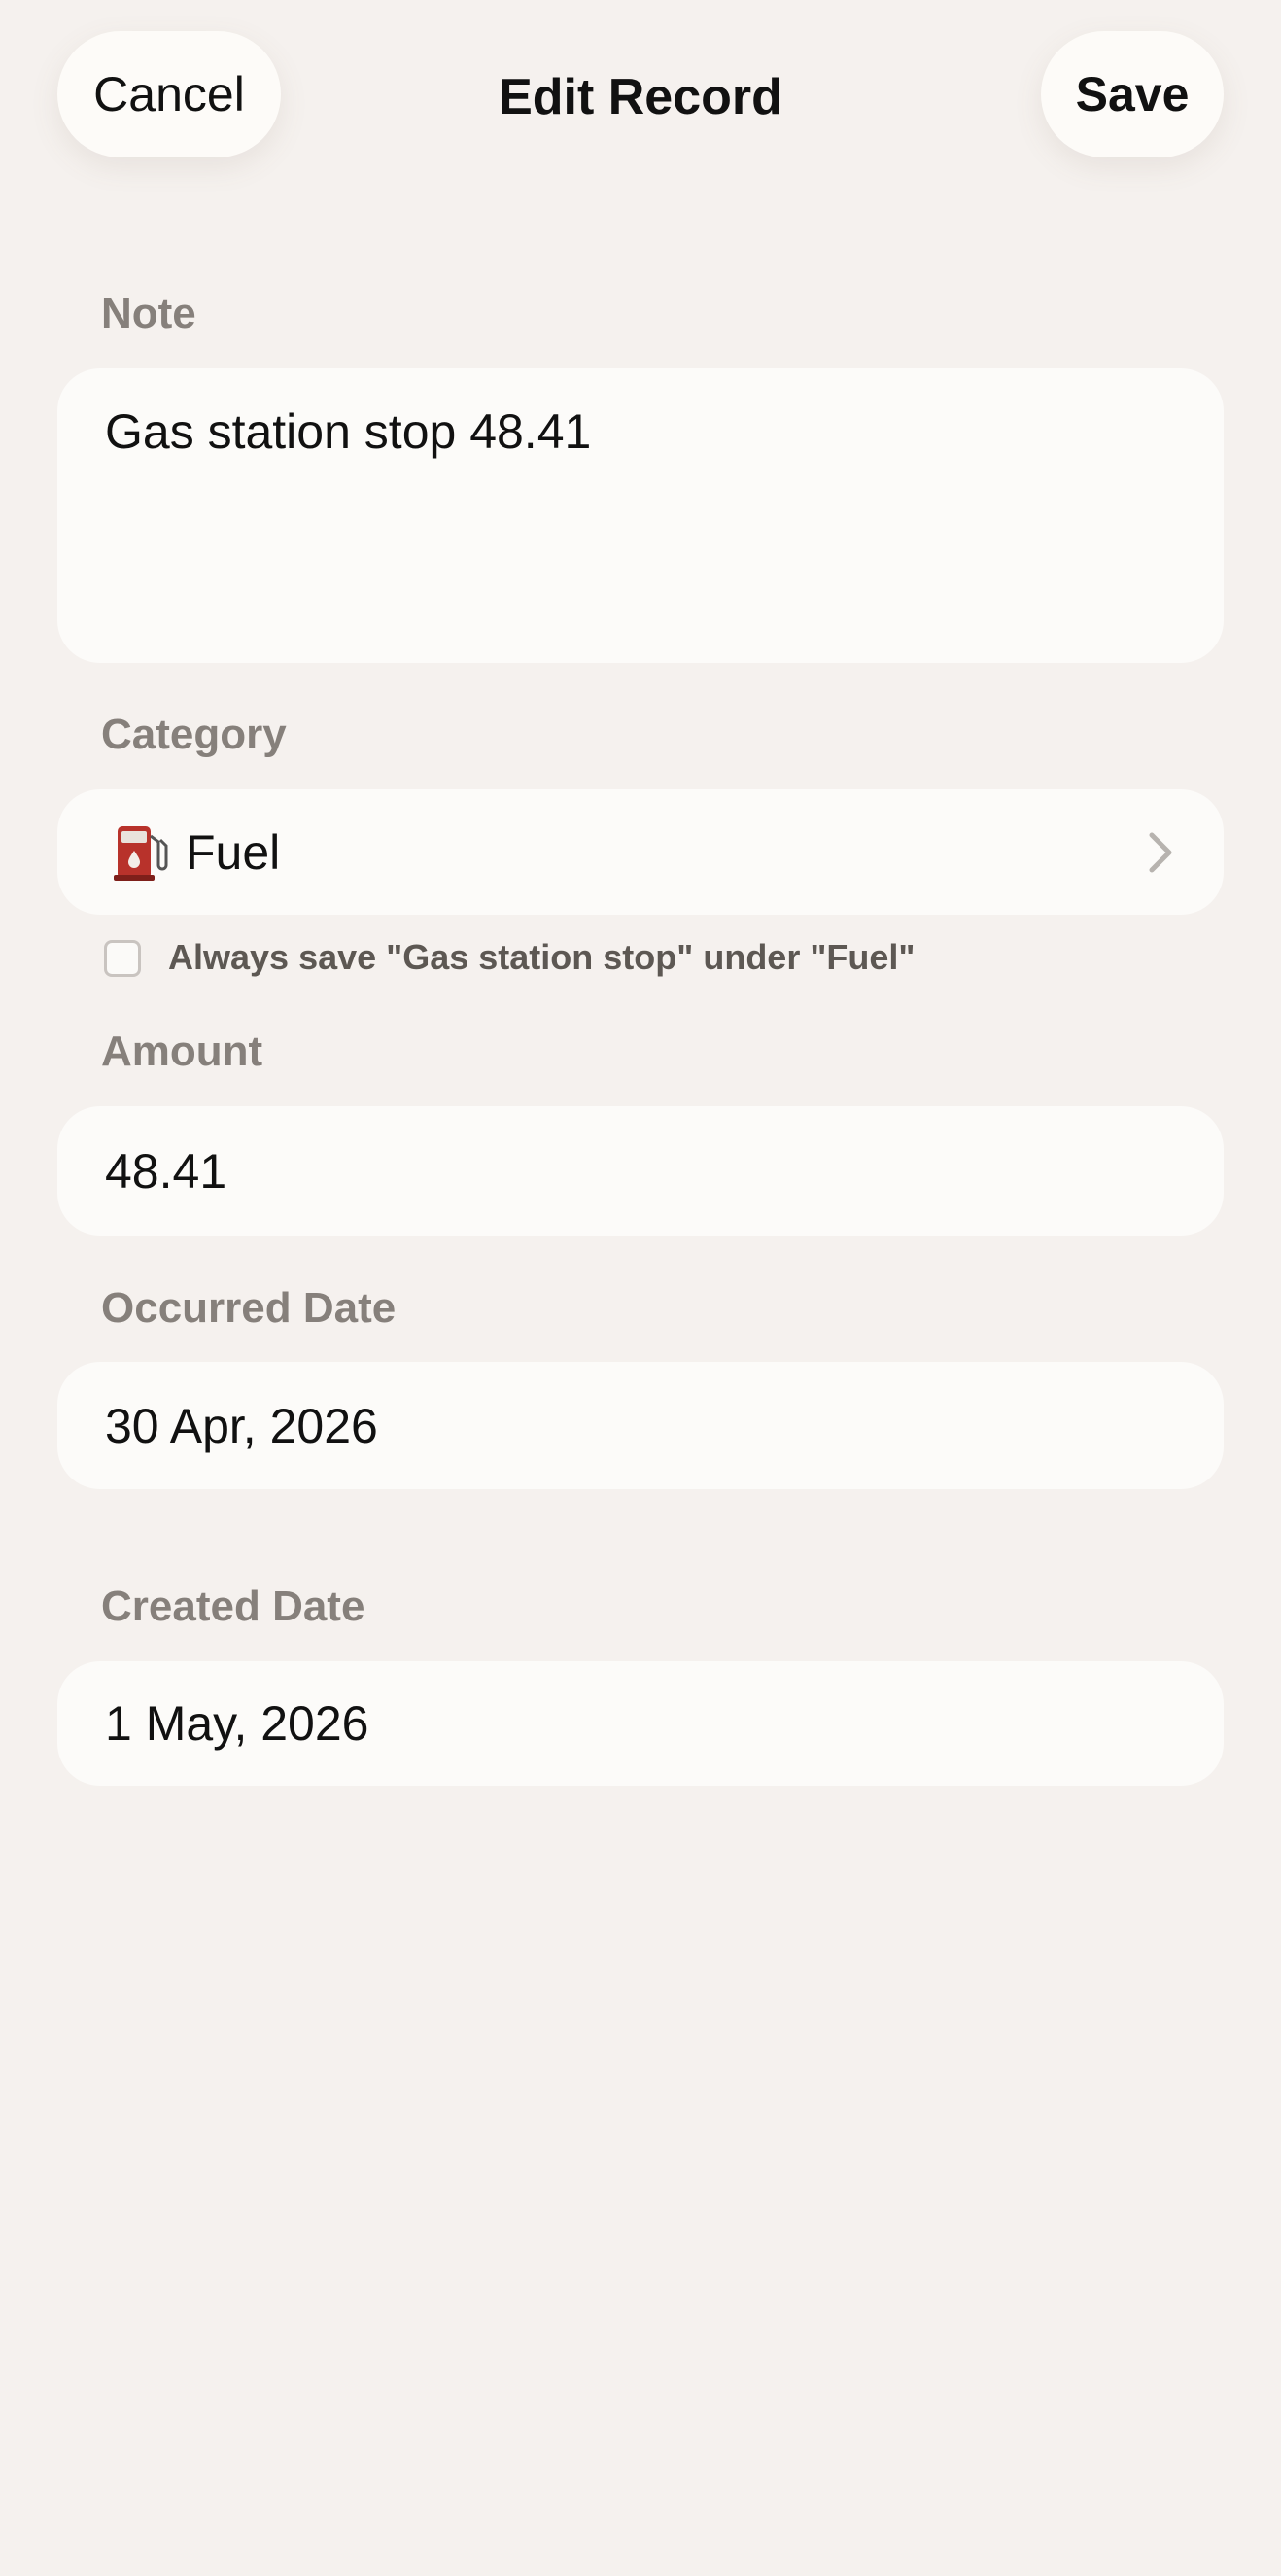  What do you see at coordinates (237, 1723) in the screenshot?
I see `created-date-value: 1 May, 2026` at bounding box center [237, 1723].